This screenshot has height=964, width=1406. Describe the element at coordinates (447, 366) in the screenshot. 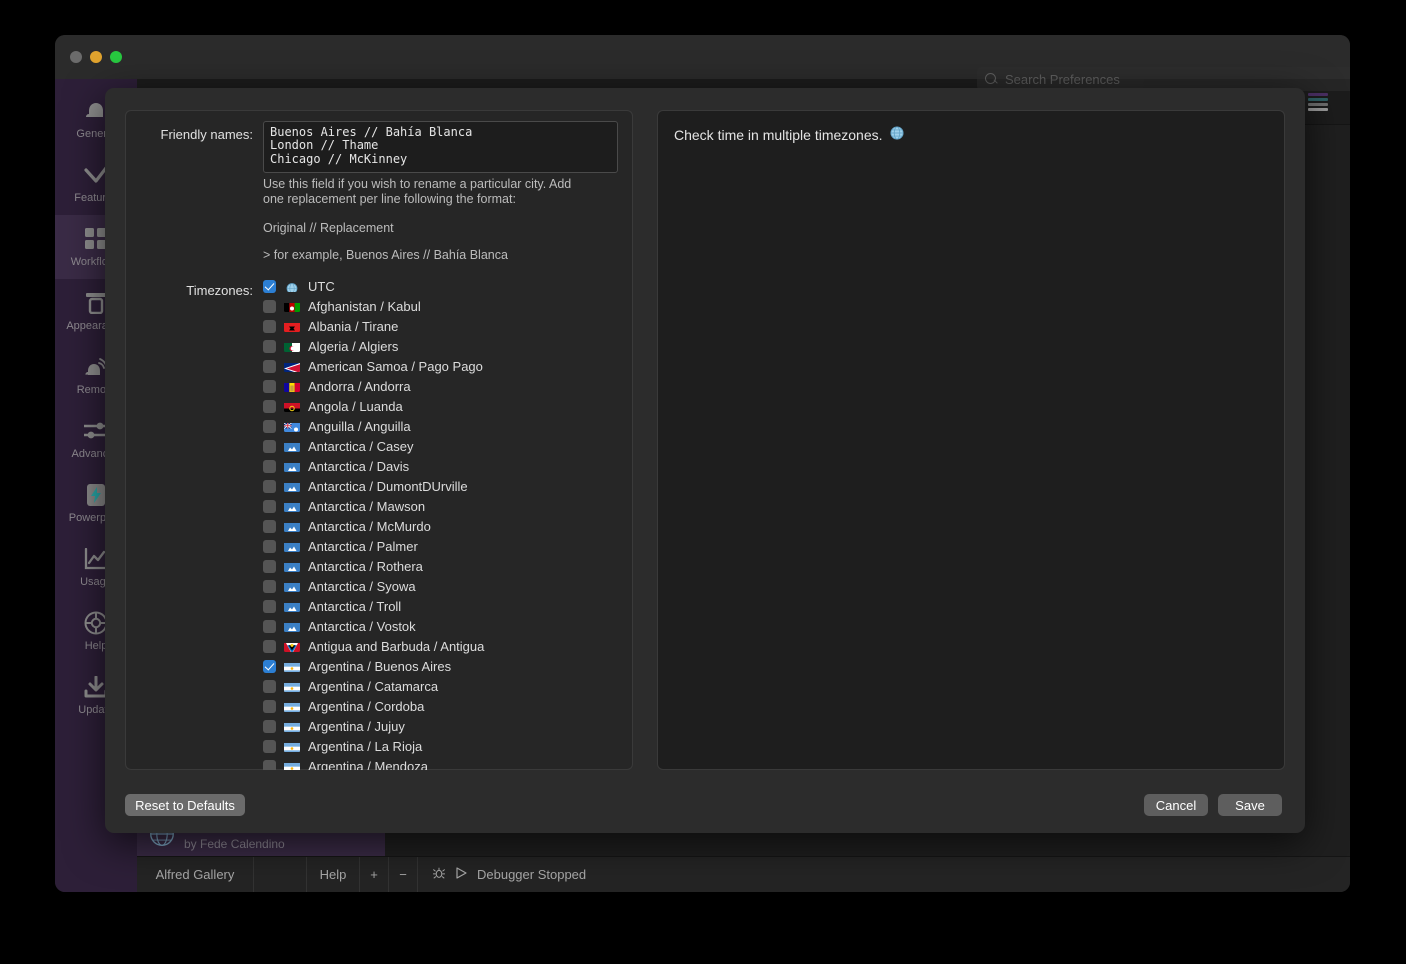

I see `timezone-row: American Samoa / Pago Pago` at that location.